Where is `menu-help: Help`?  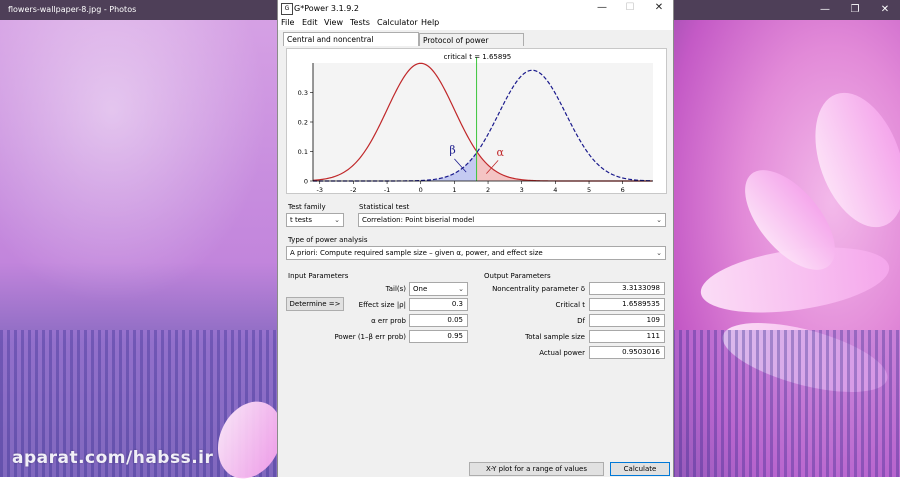
menu-help: Help is located at coordinates (430, 22).